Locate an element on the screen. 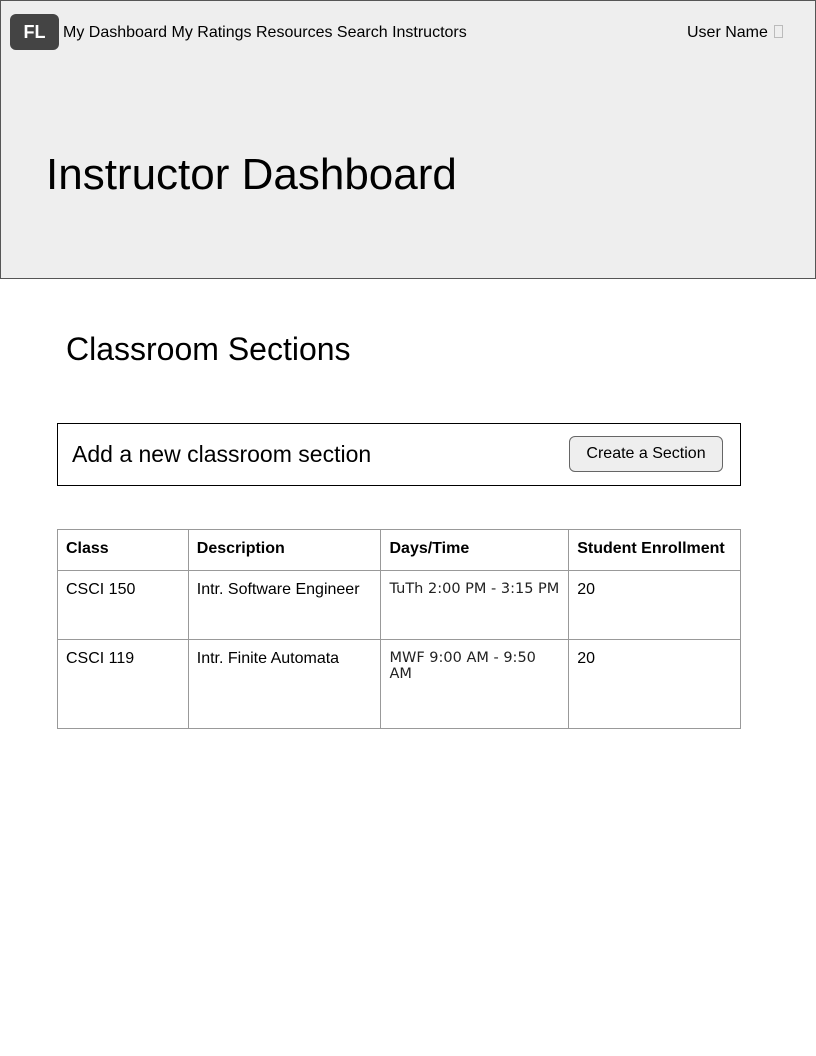  column-header-days-time: Days/Time is located at coordinates (475, 550).